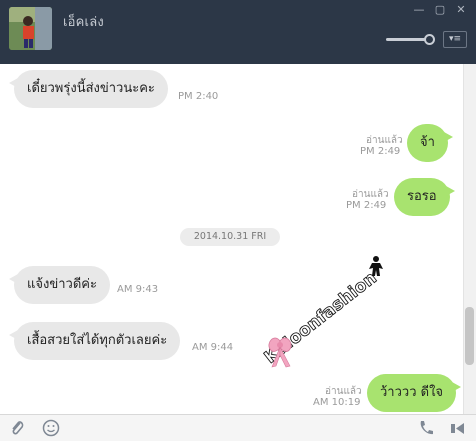  Describe the element at coordinates (429, 39) in the screenshot. I see `slider-handle` at that location.